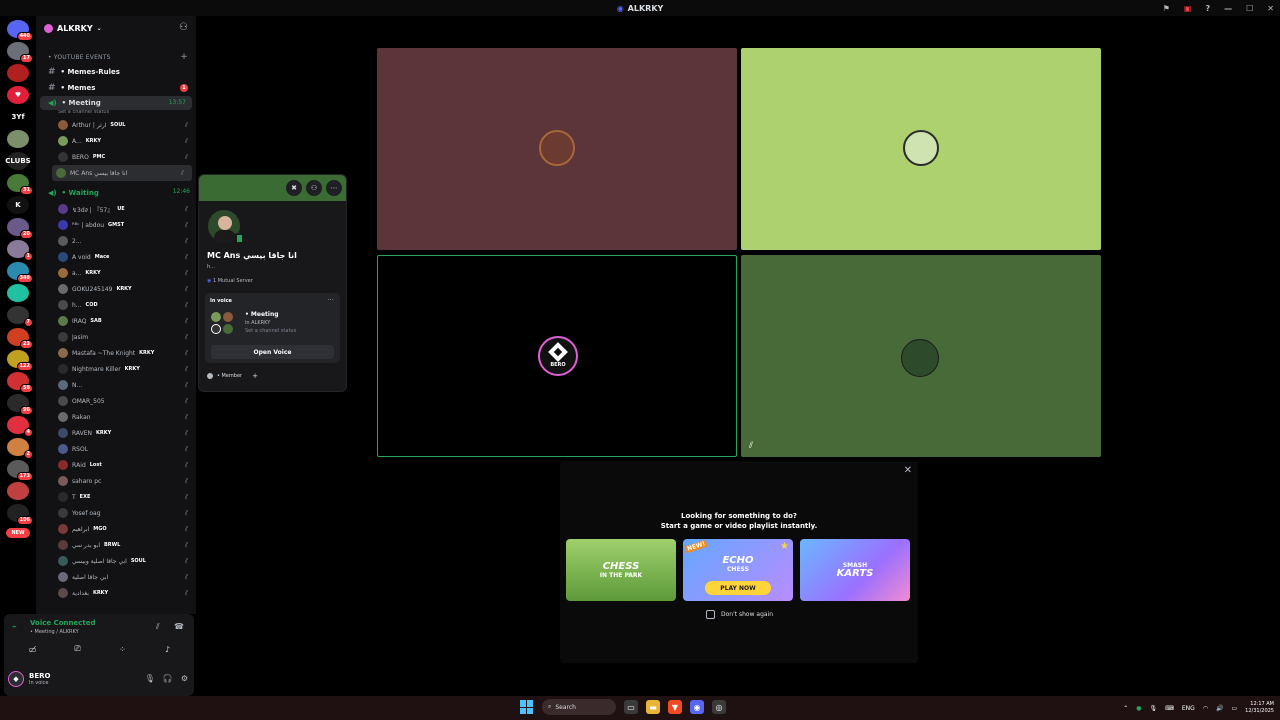 This screenshot has height=720, width=1280. What do you see at coordinates (54, 632) in the screenshot?
I see `voice-connected-channel: • Meeting / ALKRKY` at bounding box center [54, 632].